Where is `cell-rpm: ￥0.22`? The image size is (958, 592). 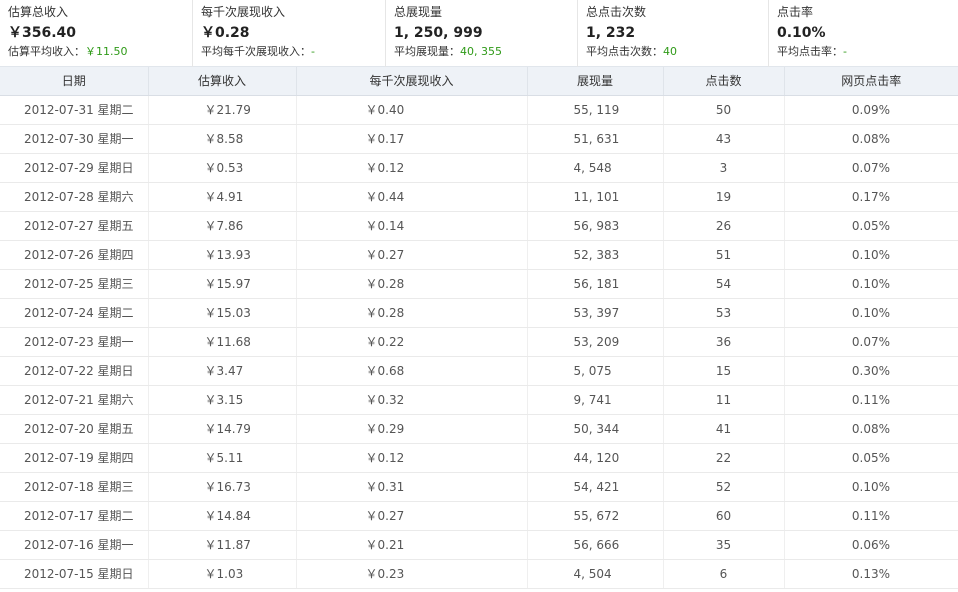
cell-rpm: ￥0.22 is located at coordinates (412, 342).